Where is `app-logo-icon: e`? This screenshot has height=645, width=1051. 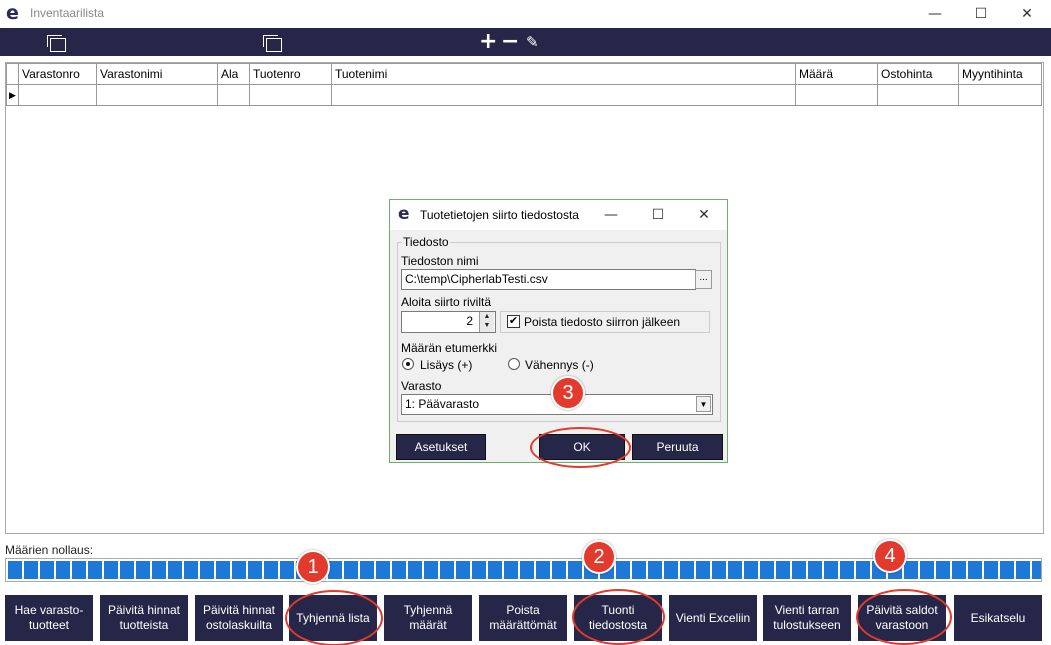
app-logo-icon: e is located at coordinates (12, 13).